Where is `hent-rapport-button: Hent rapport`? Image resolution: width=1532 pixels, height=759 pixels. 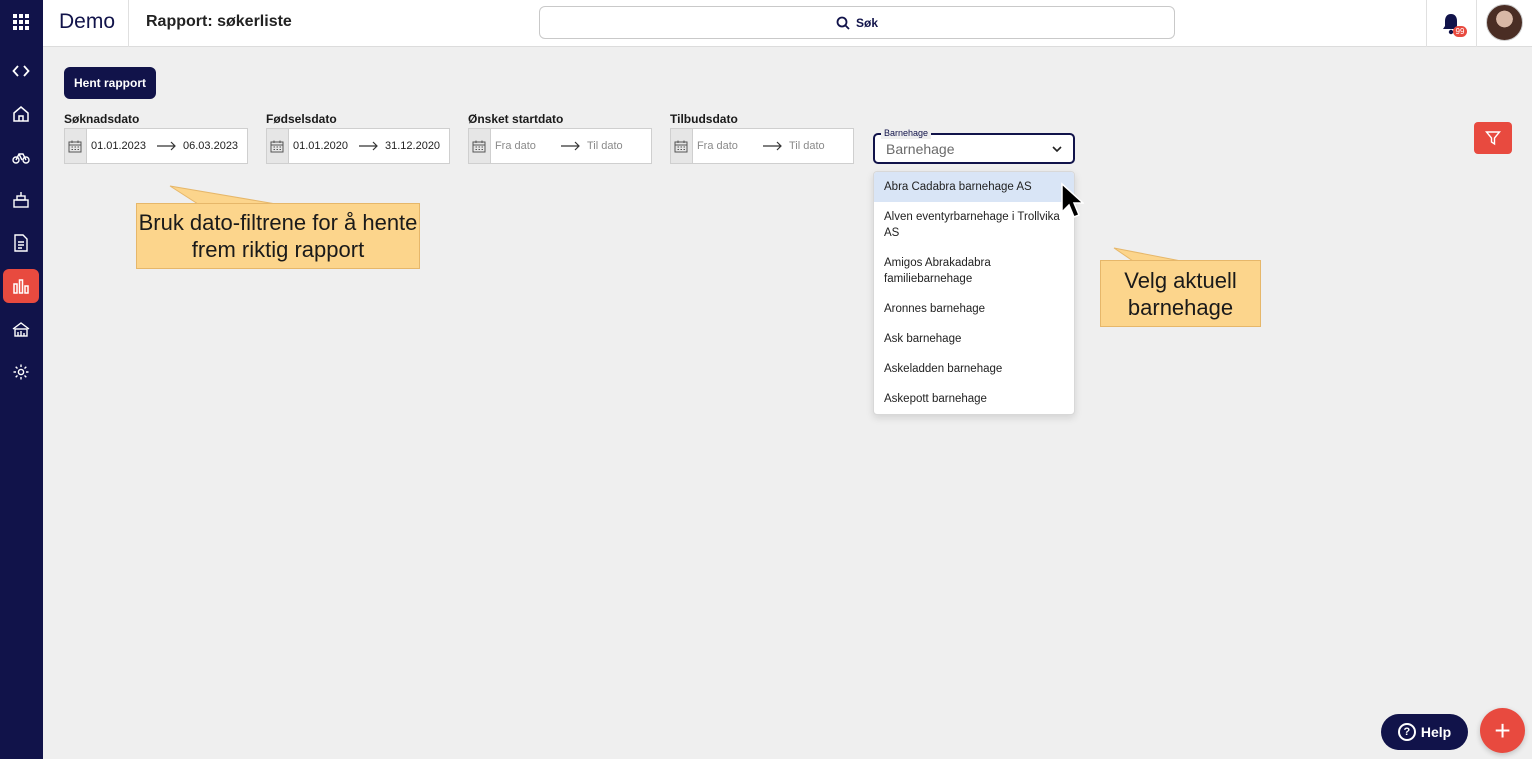 hent-rapport-button: Hent rapport is located at coordinates (110, 83).